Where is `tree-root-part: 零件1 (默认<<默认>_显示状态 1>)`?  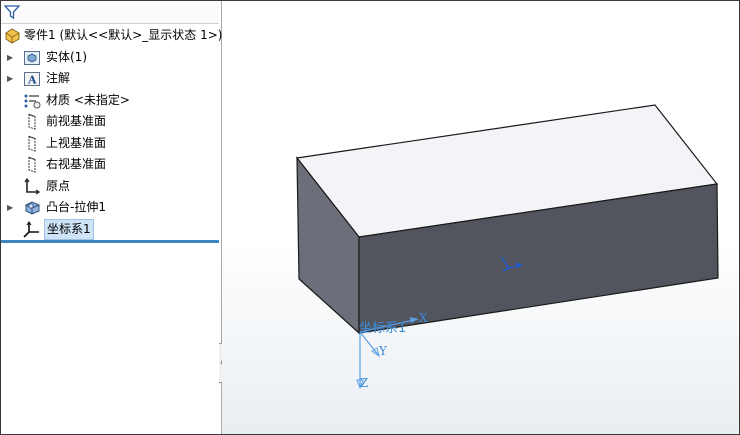
tree-root-part: 零件1 (默认<<默认>_显示状态 1>) is located at coordinates (112, 35).